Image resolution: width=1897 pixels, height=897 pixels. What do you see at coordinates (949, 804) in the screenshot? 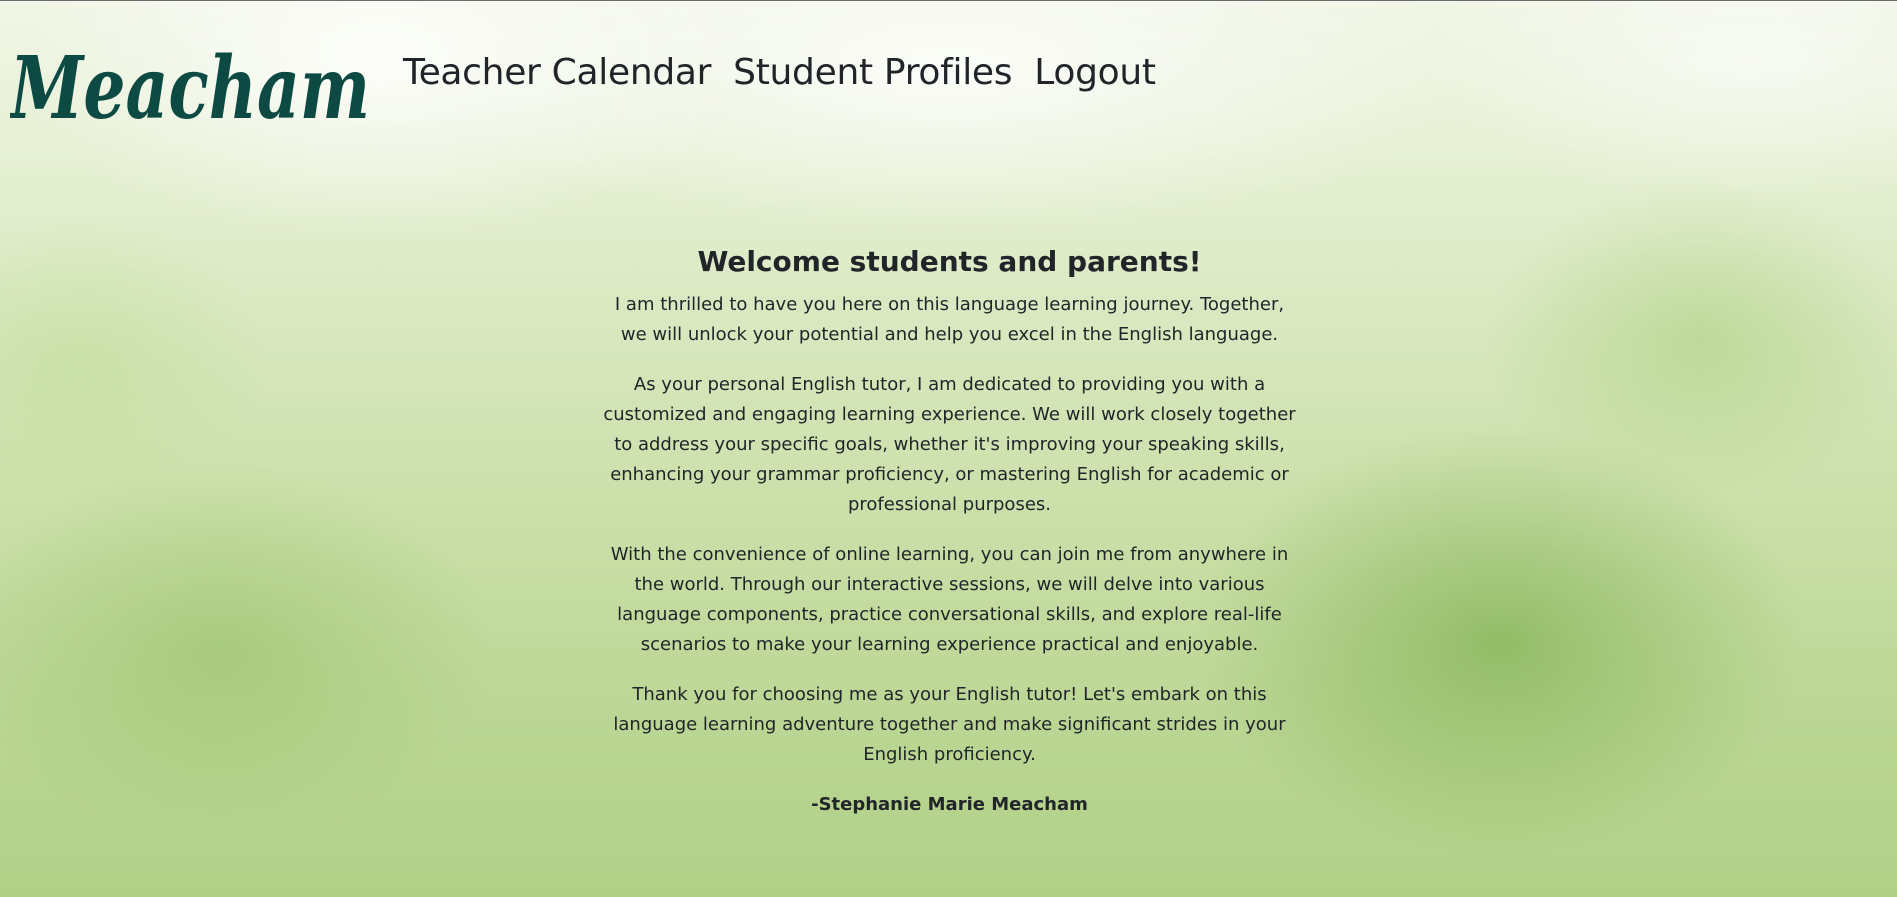
I see `signature: -Stephanie Marie Meacham` at bounding box center [949, 804].